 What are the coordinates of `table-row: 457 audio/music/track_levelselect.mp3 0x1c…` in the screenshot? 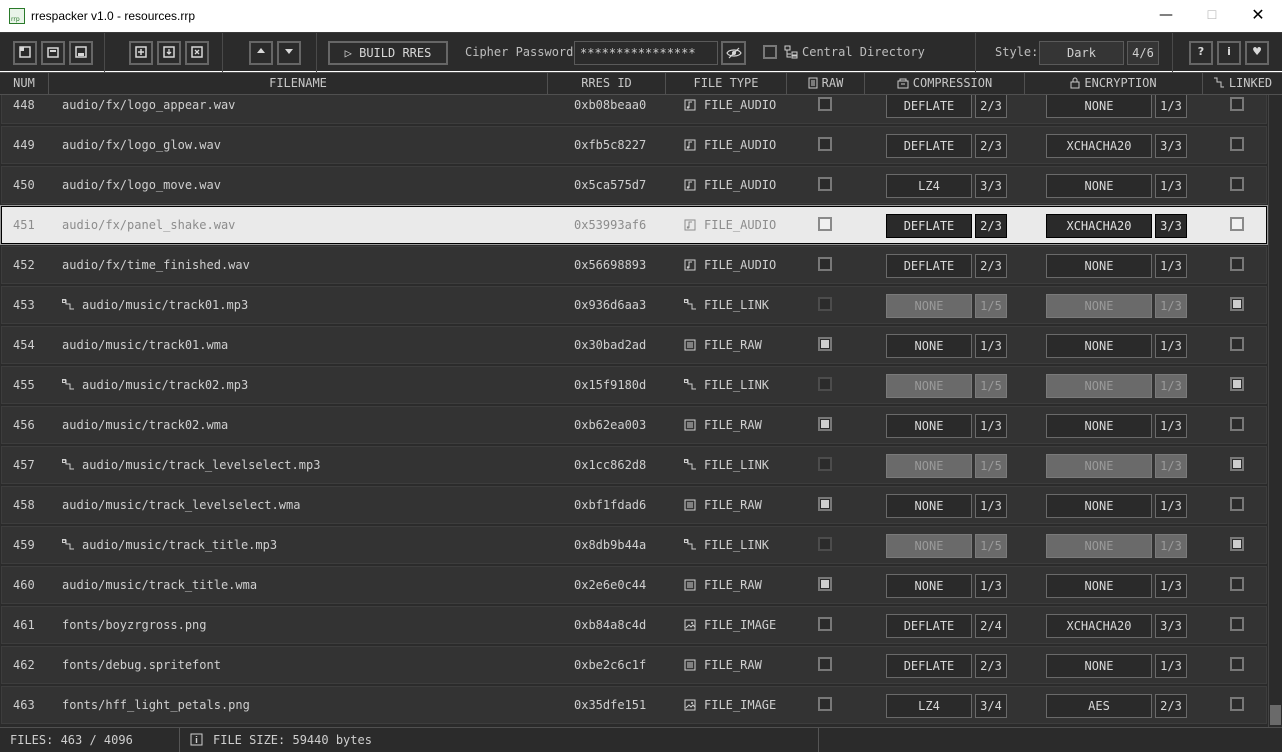 It's located at (634, 465).